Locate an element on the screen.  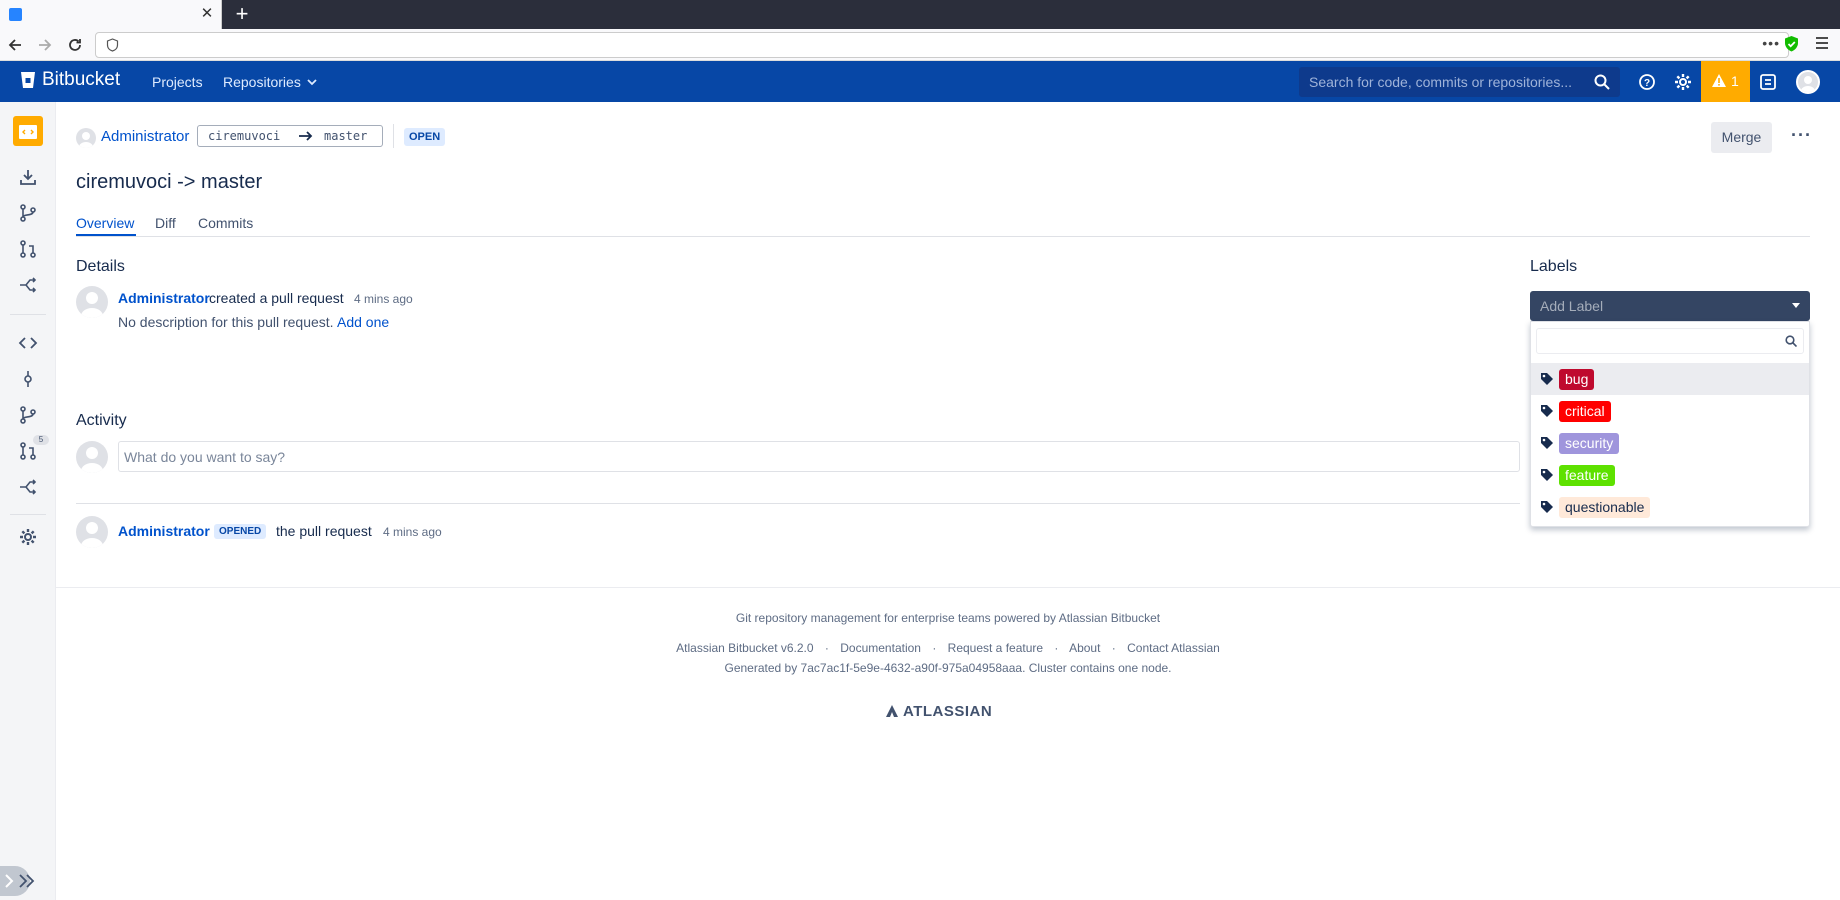
pull-request-count-badge: 5 is located at coordinates (41, 440).